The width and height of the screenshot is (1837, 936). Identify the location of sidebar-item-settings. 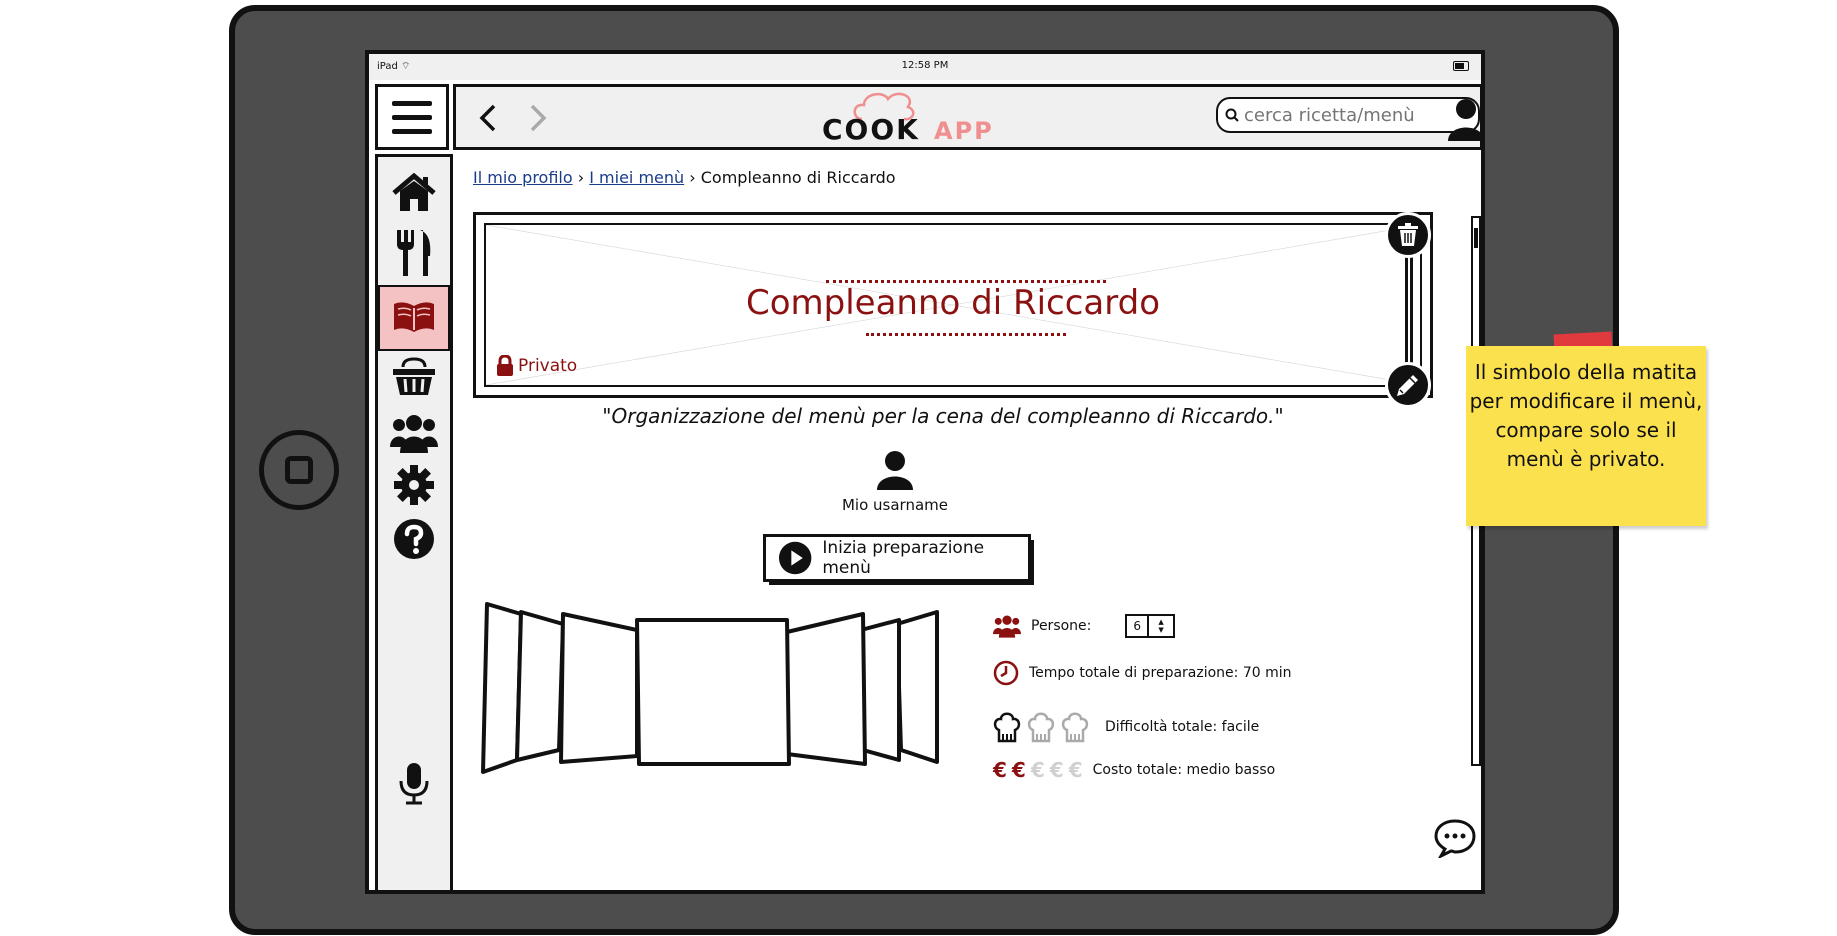
(414, 485).